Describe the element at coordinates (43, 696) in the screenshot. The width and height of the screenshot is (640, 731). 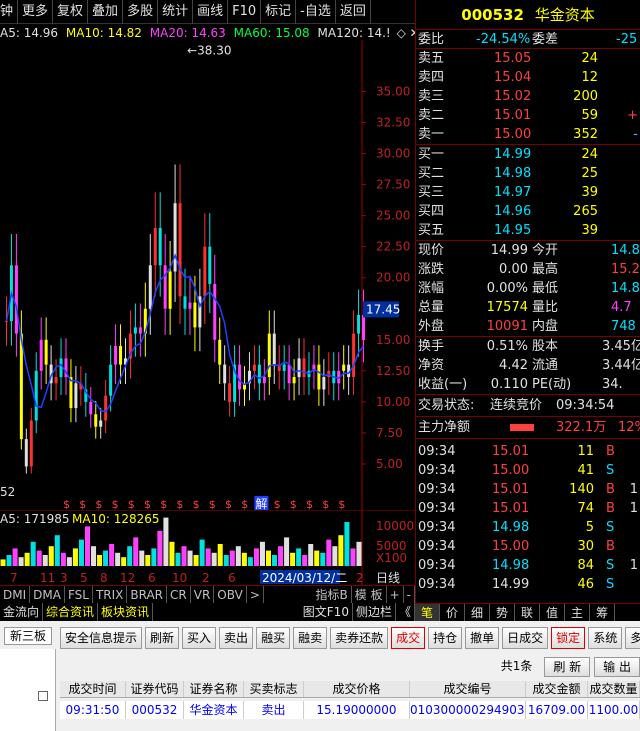
I see `row-checkbox` at that location.